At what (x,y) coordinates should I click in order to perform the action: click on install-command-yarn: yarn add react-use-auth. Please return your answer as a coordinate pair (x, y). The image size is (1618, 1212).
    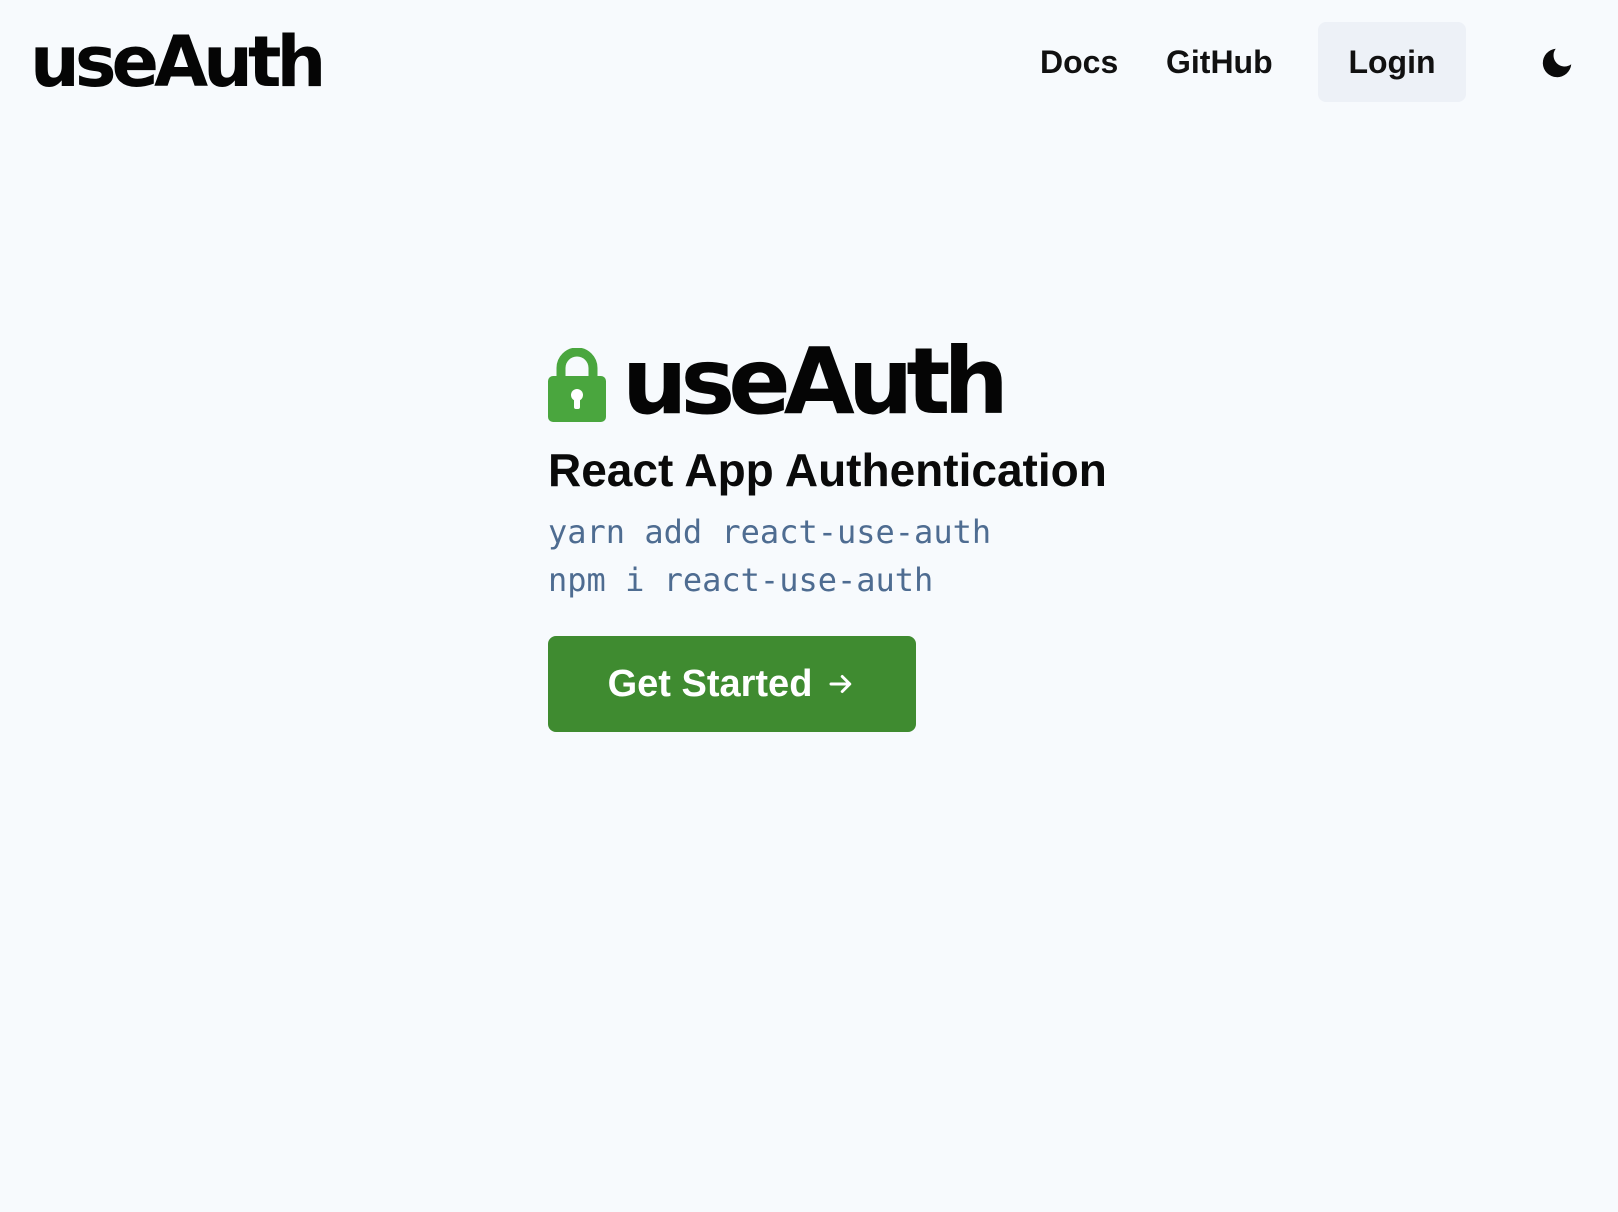
    Looking at the image, I should click on (770, 532).